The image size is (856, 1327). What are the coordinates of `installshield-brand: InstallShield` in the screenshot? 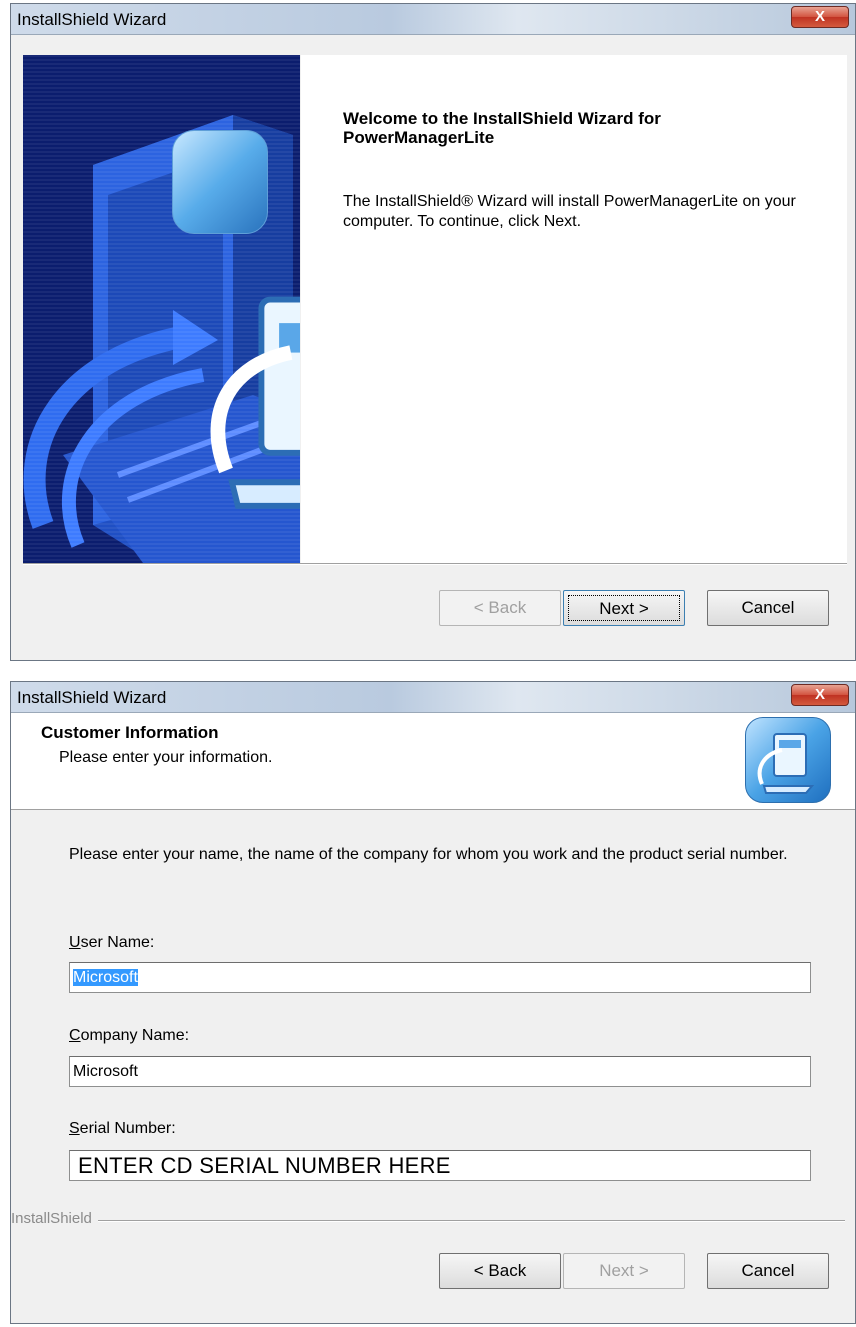 It's located at (54, 1218).